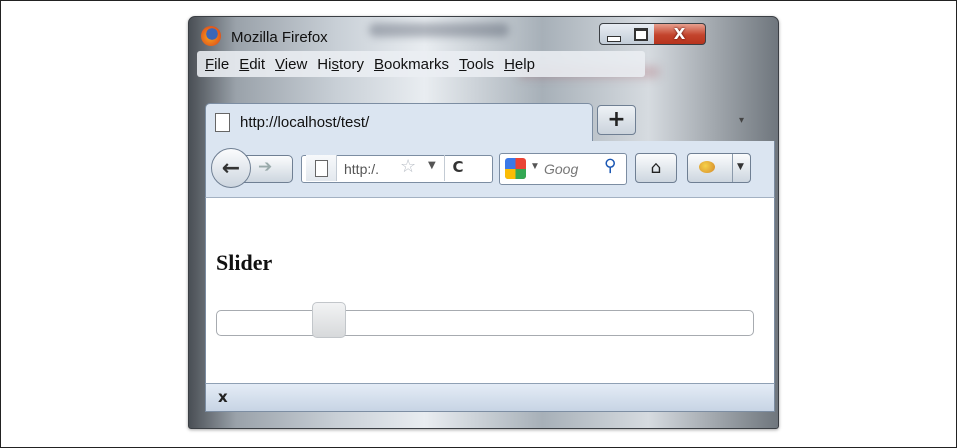  Describe the element at coordinates (457, 168) in the screenshot. I see `reload-button: C` at that location.